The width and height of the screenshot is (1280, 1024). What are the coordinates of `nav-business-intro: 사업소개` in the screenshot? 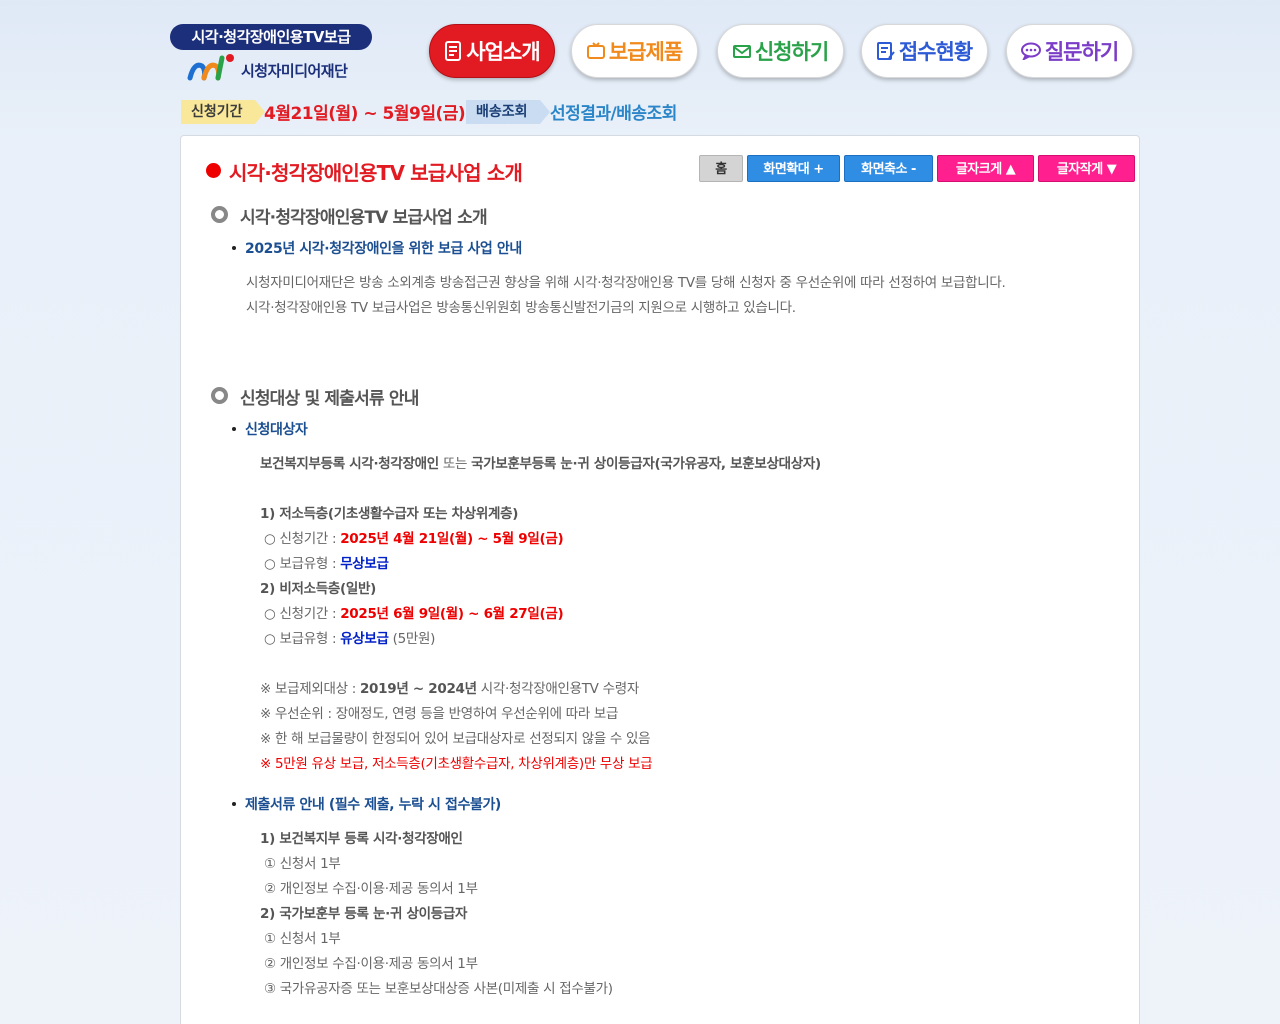 It's located at (492, 51).